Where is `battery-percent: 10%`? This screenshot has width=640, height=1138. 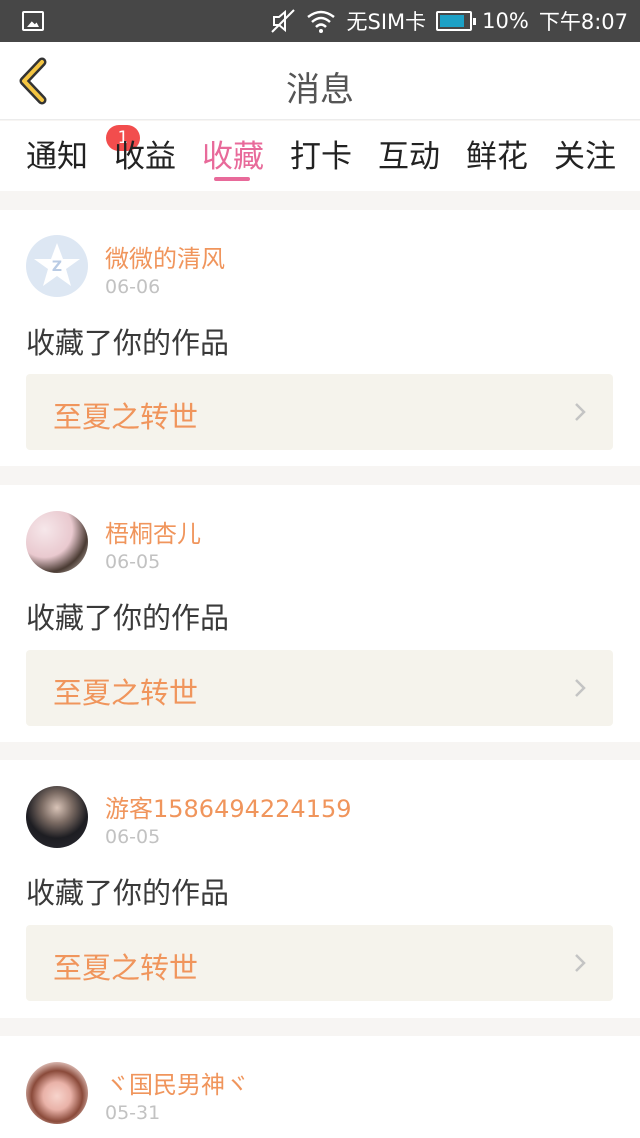
battery-percent: 10% is located at coordinates (505, 21).